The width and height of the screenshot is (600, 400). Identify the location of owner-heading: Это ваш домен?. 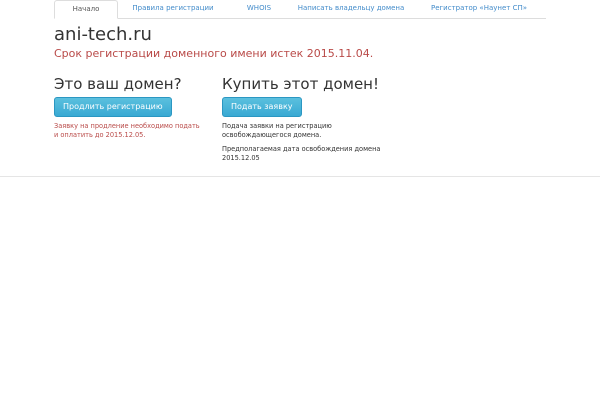
(118, 84).